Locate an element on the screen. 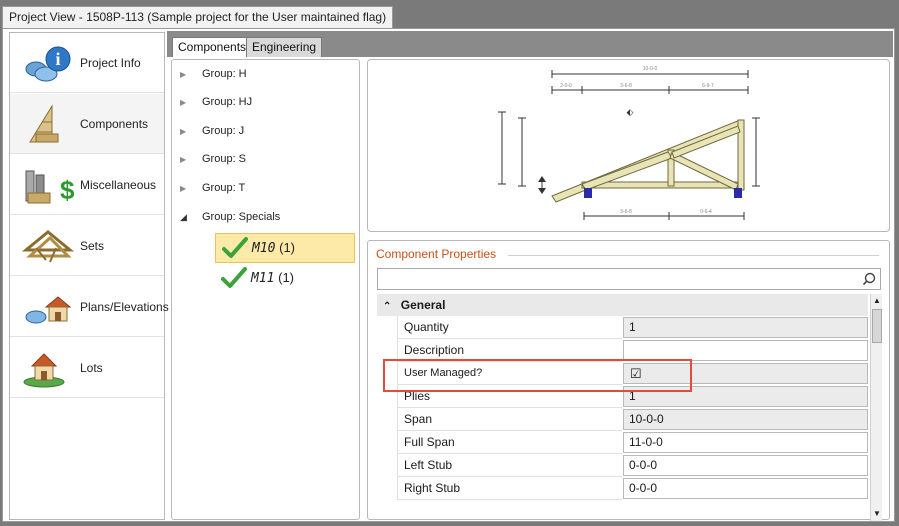 The width and height of the screenshot is (899, 526). house-lot-icon is located at coordinates (48, 368).